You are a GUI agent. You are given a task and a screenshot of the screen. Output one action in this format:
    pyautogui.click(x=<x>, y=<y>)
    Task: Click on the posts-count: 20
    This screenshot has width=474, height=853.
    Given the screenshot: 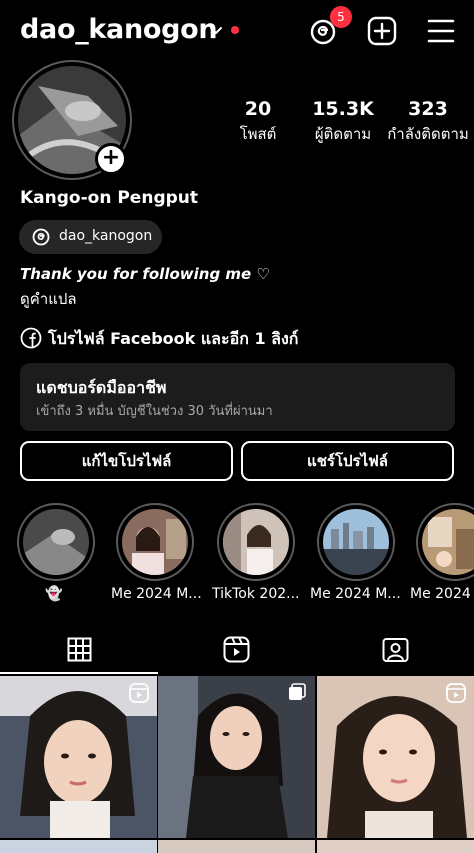 What is the action you would take?
    pyautogui.click(x=258, y=109)
    